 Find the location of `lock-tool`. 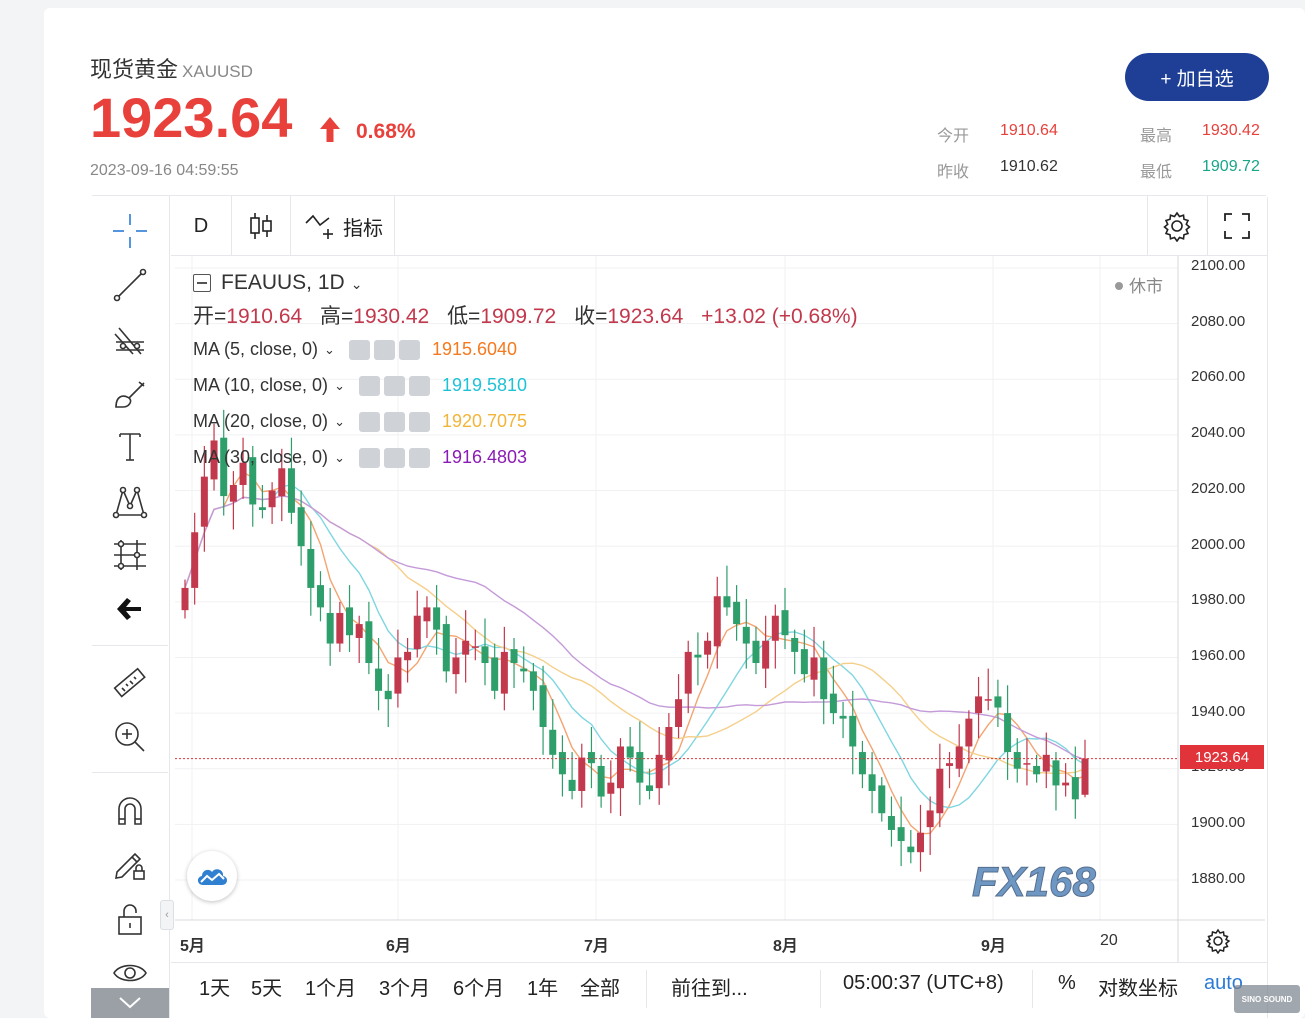

lock-tool is located at coordinates (130, 919).